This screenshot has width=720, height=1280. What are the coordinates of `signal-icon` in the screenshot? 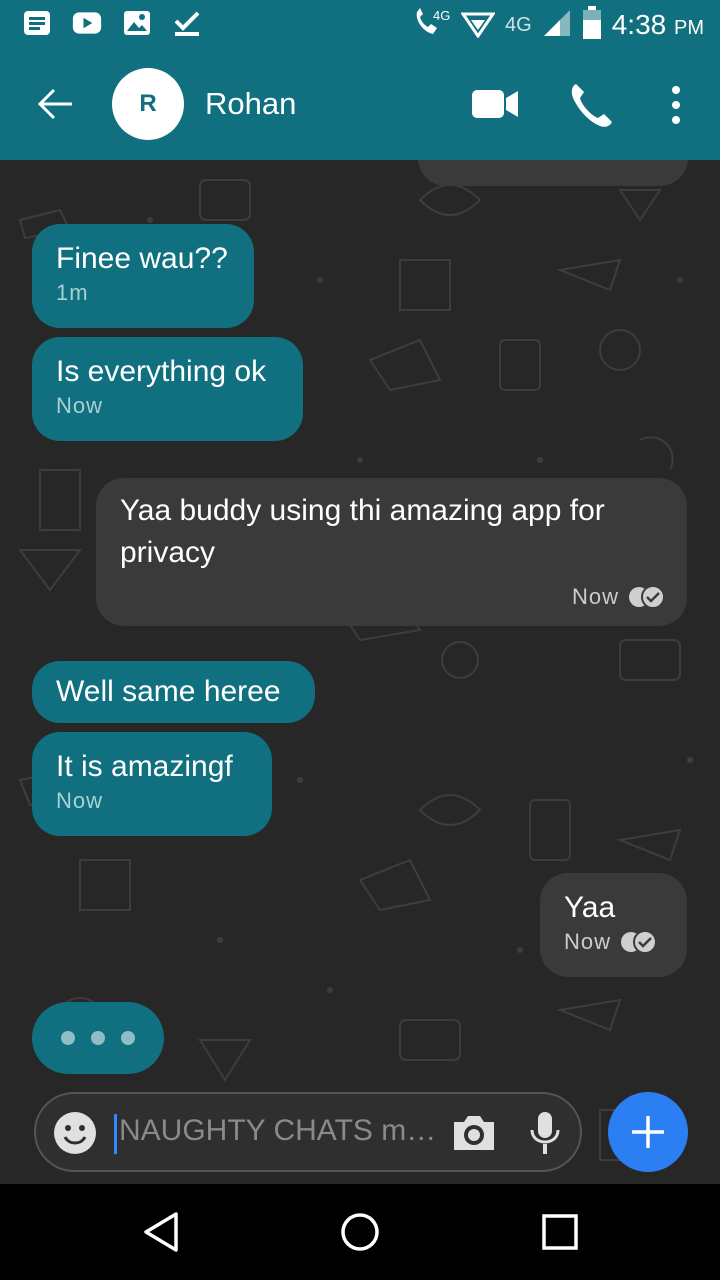 It's located at (557, 25).